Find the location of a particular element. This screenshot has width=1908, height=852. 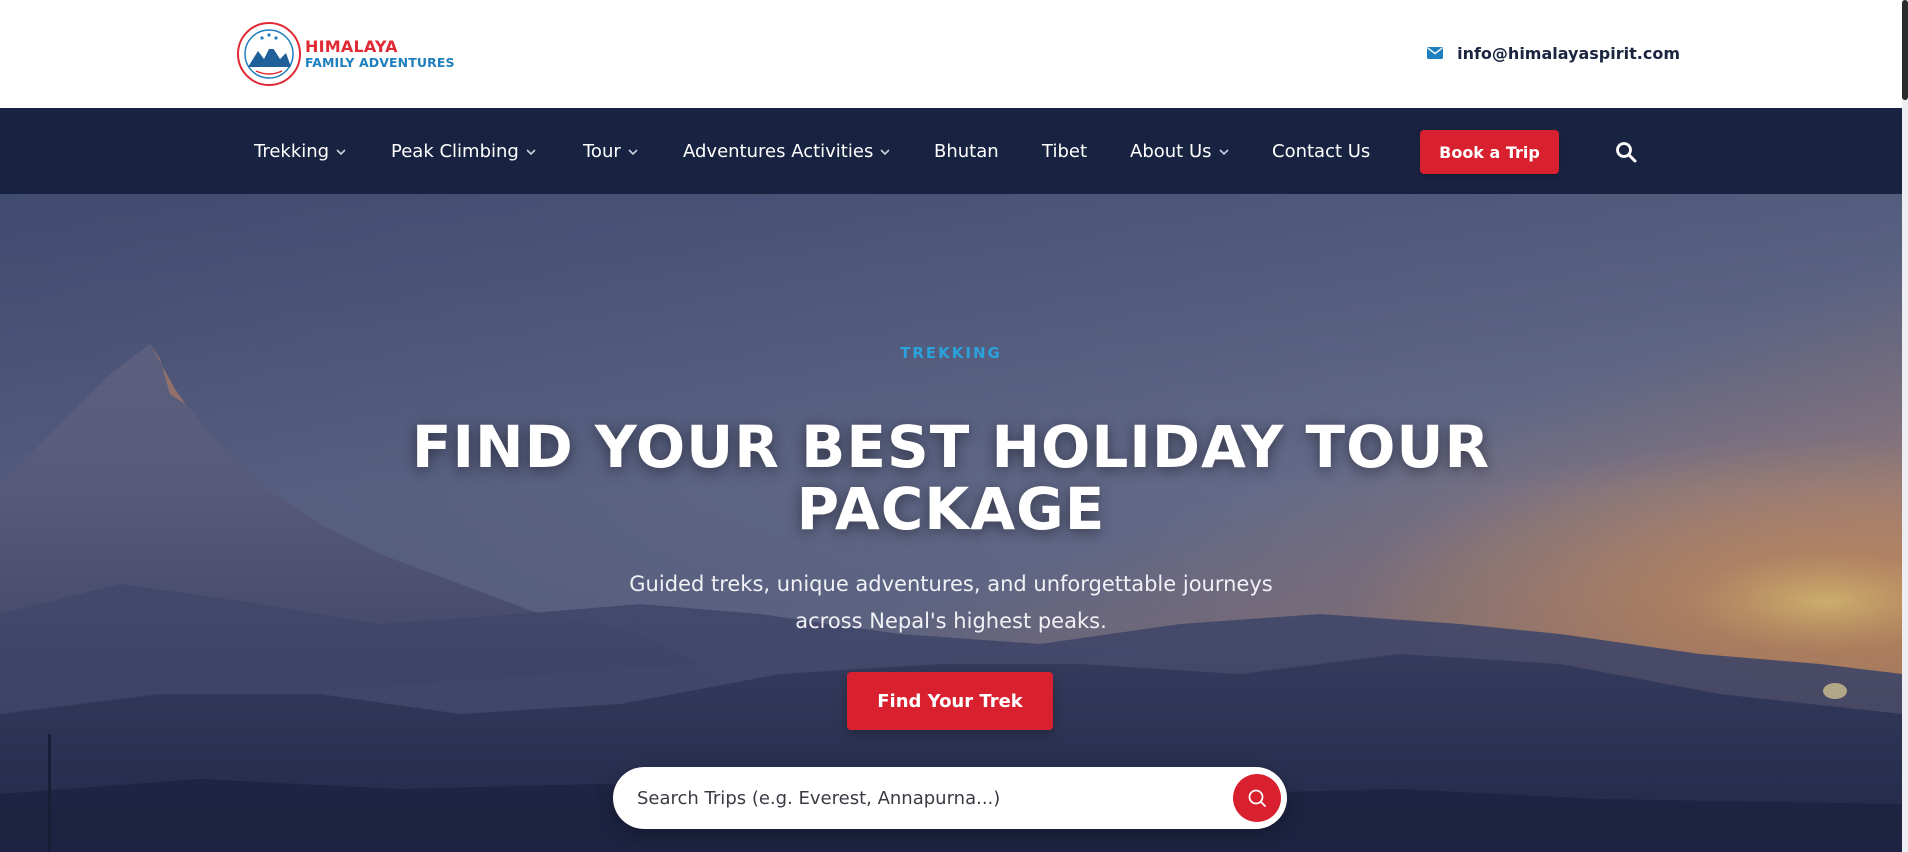

envelope-icon is located at coordinates (1435, 53).